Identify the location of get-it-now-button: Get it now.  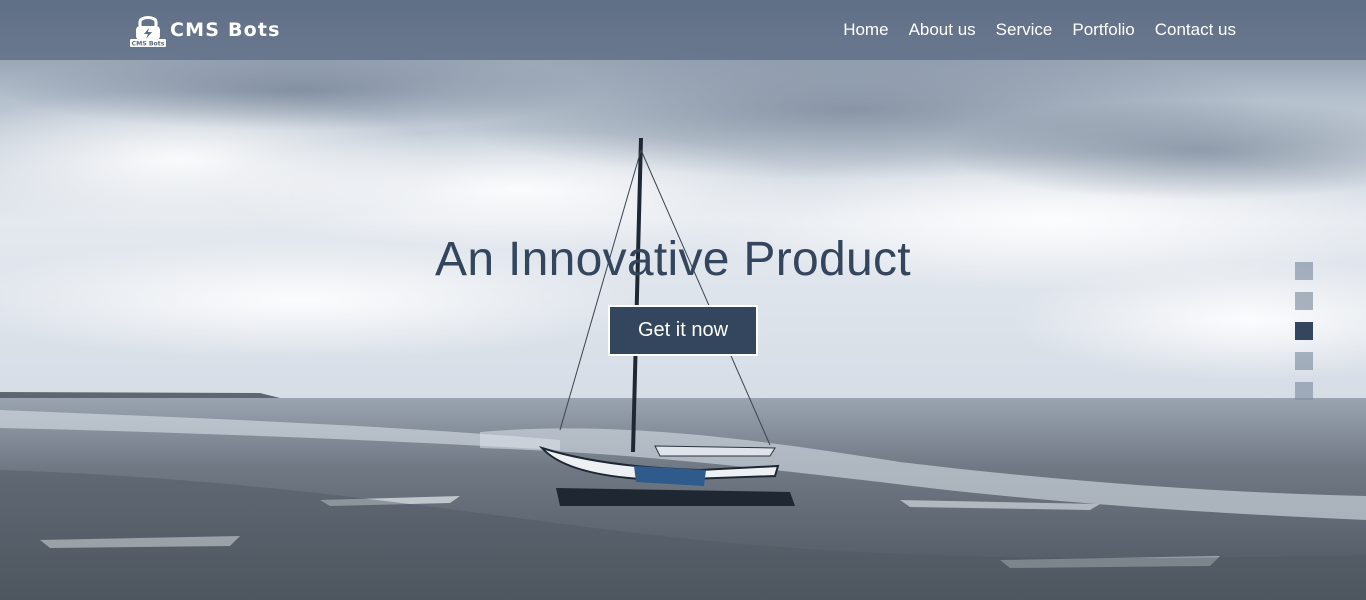
(683, 330).